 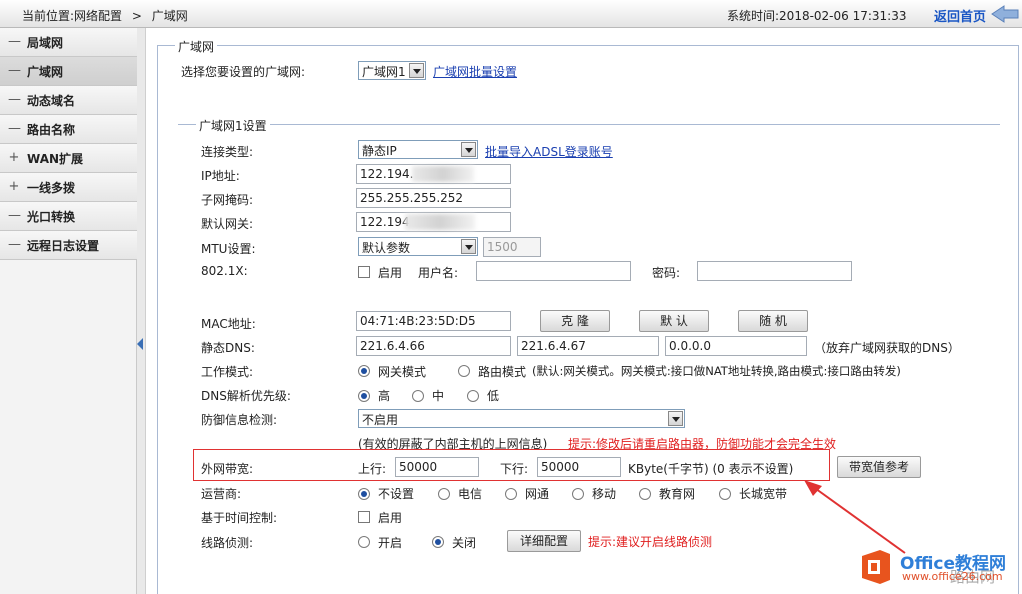 I want to click on time-control-label: 基于时间控制:, so click(x=239, y=518).